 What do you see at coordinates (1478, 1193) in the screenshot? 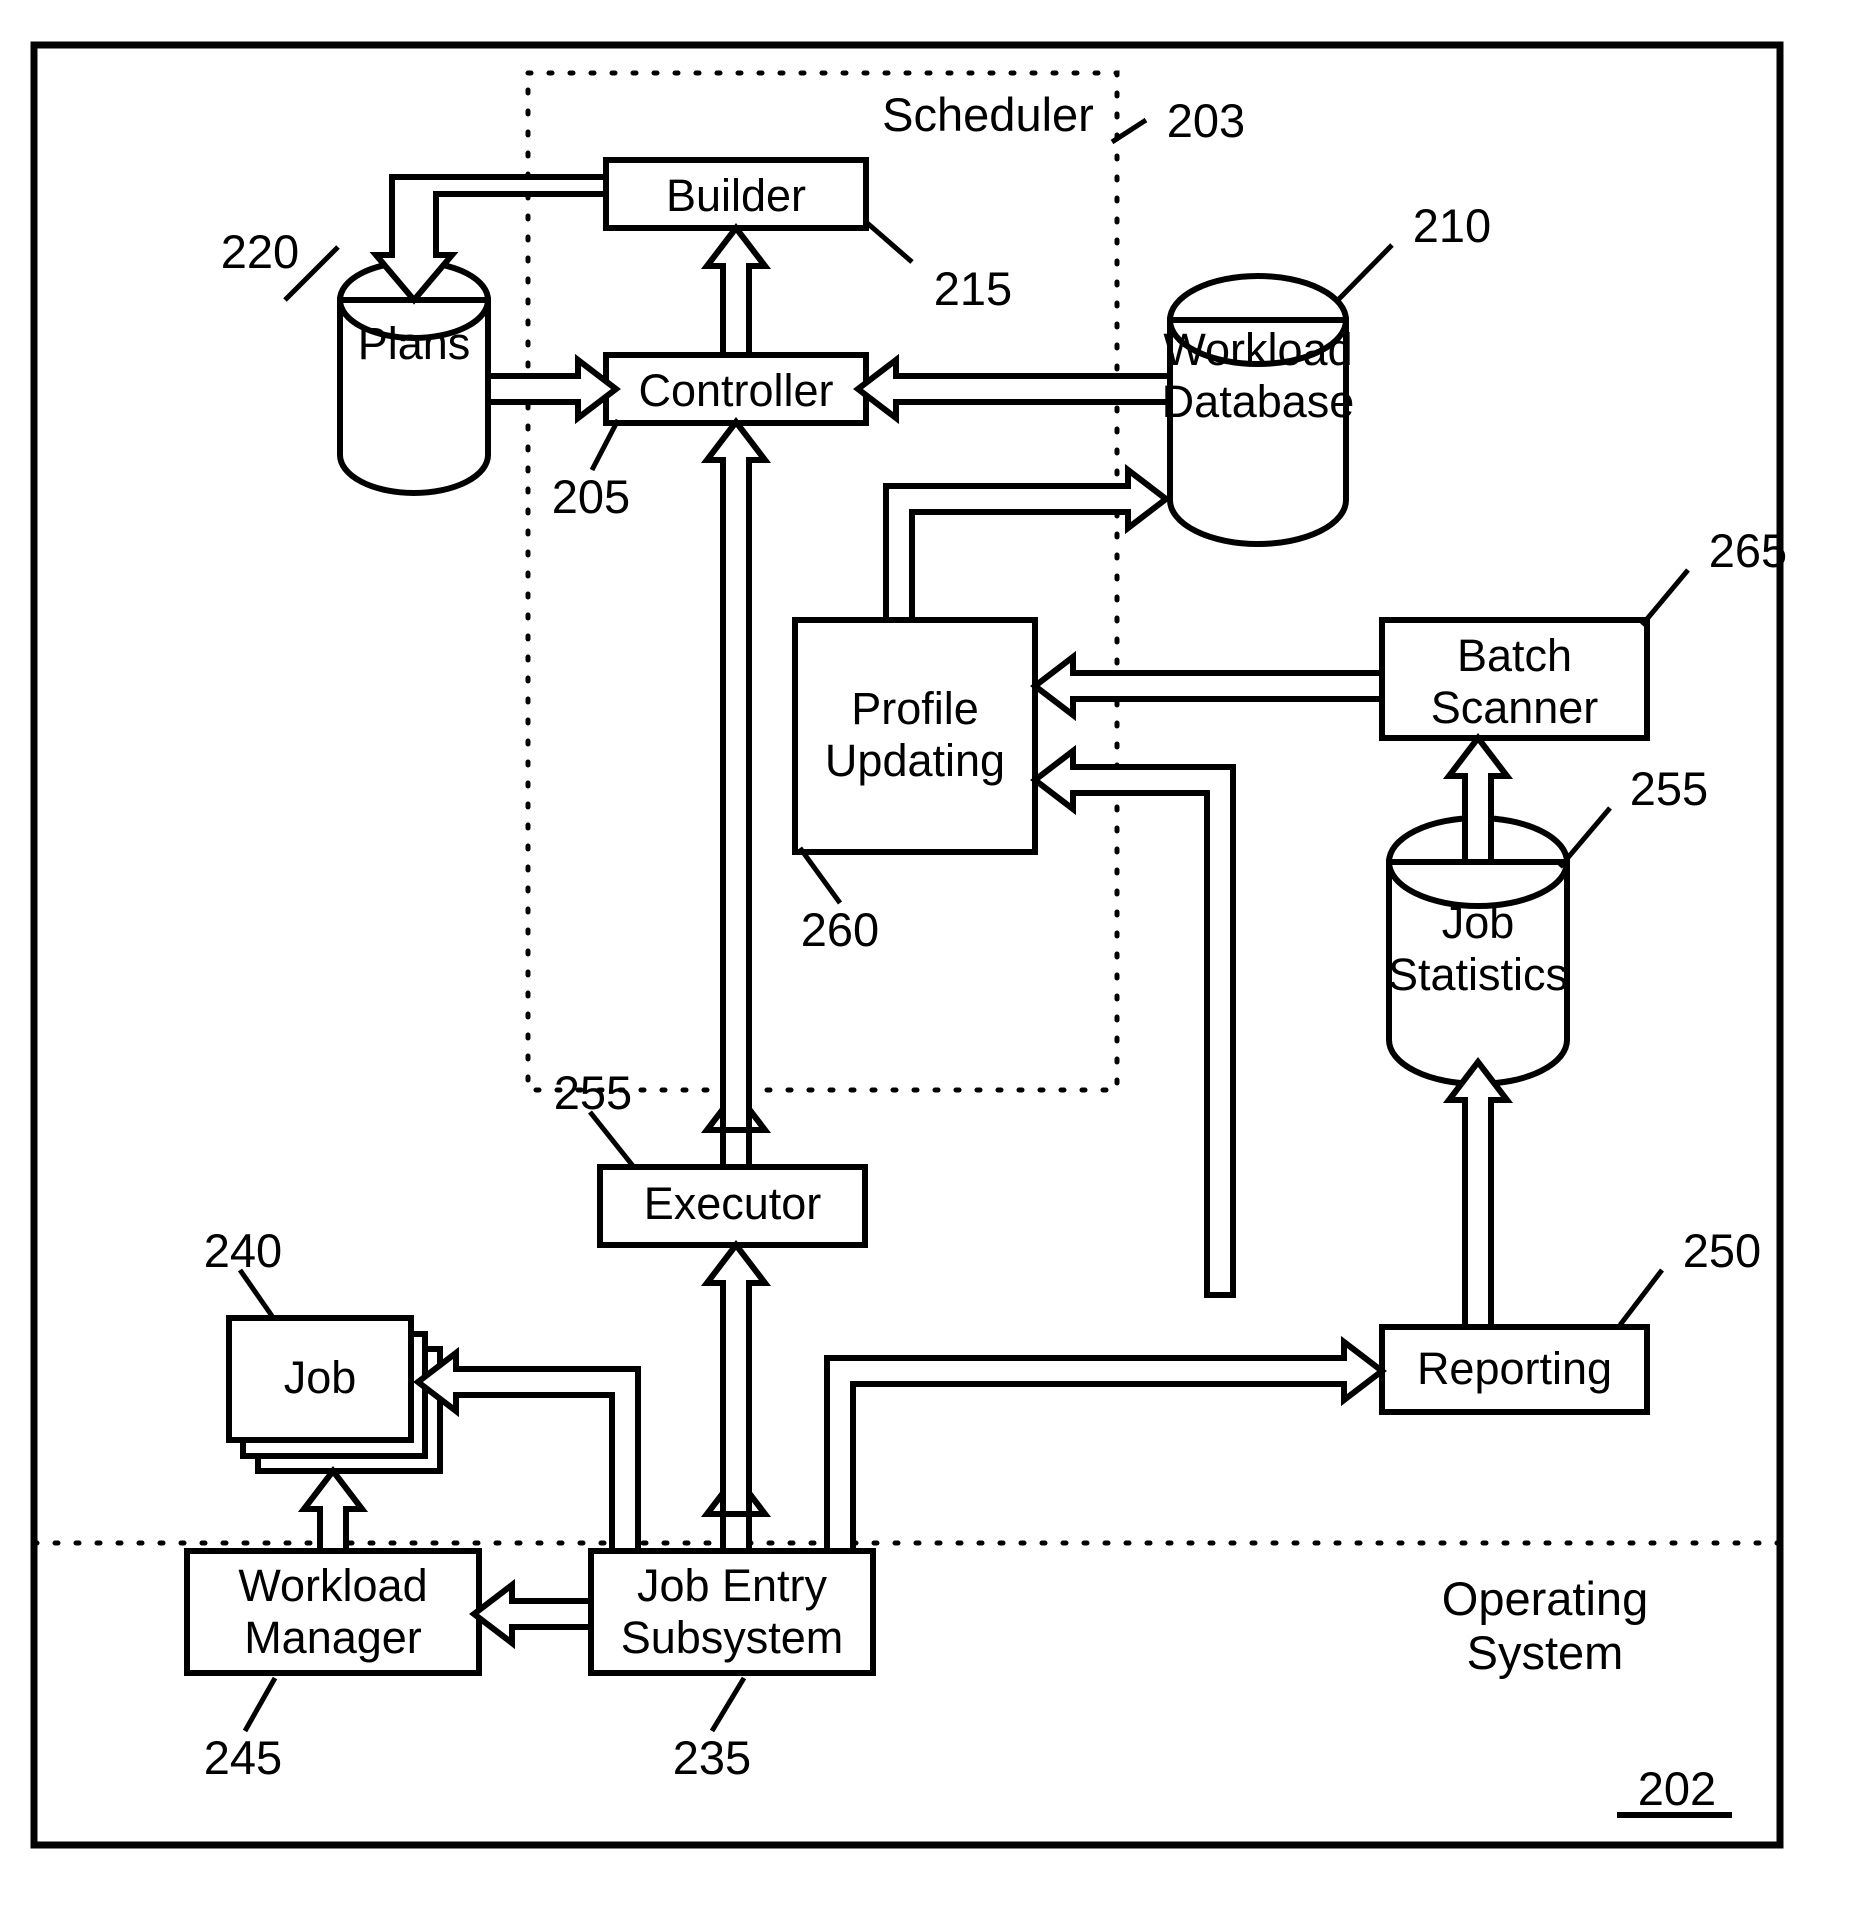
I see `edge-reporting-to-jobstatistics` at bounding box center [1478, 1193].